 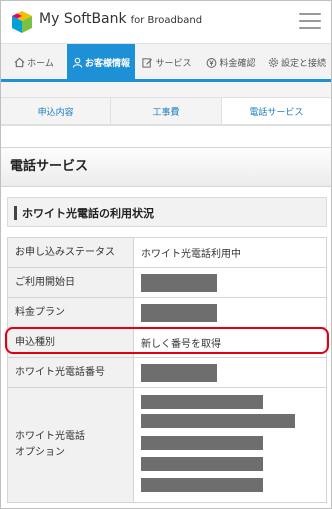 I want to click on table-row: お申し込みステータス ホワイト光電話利用中, so click(x=167, y=253).